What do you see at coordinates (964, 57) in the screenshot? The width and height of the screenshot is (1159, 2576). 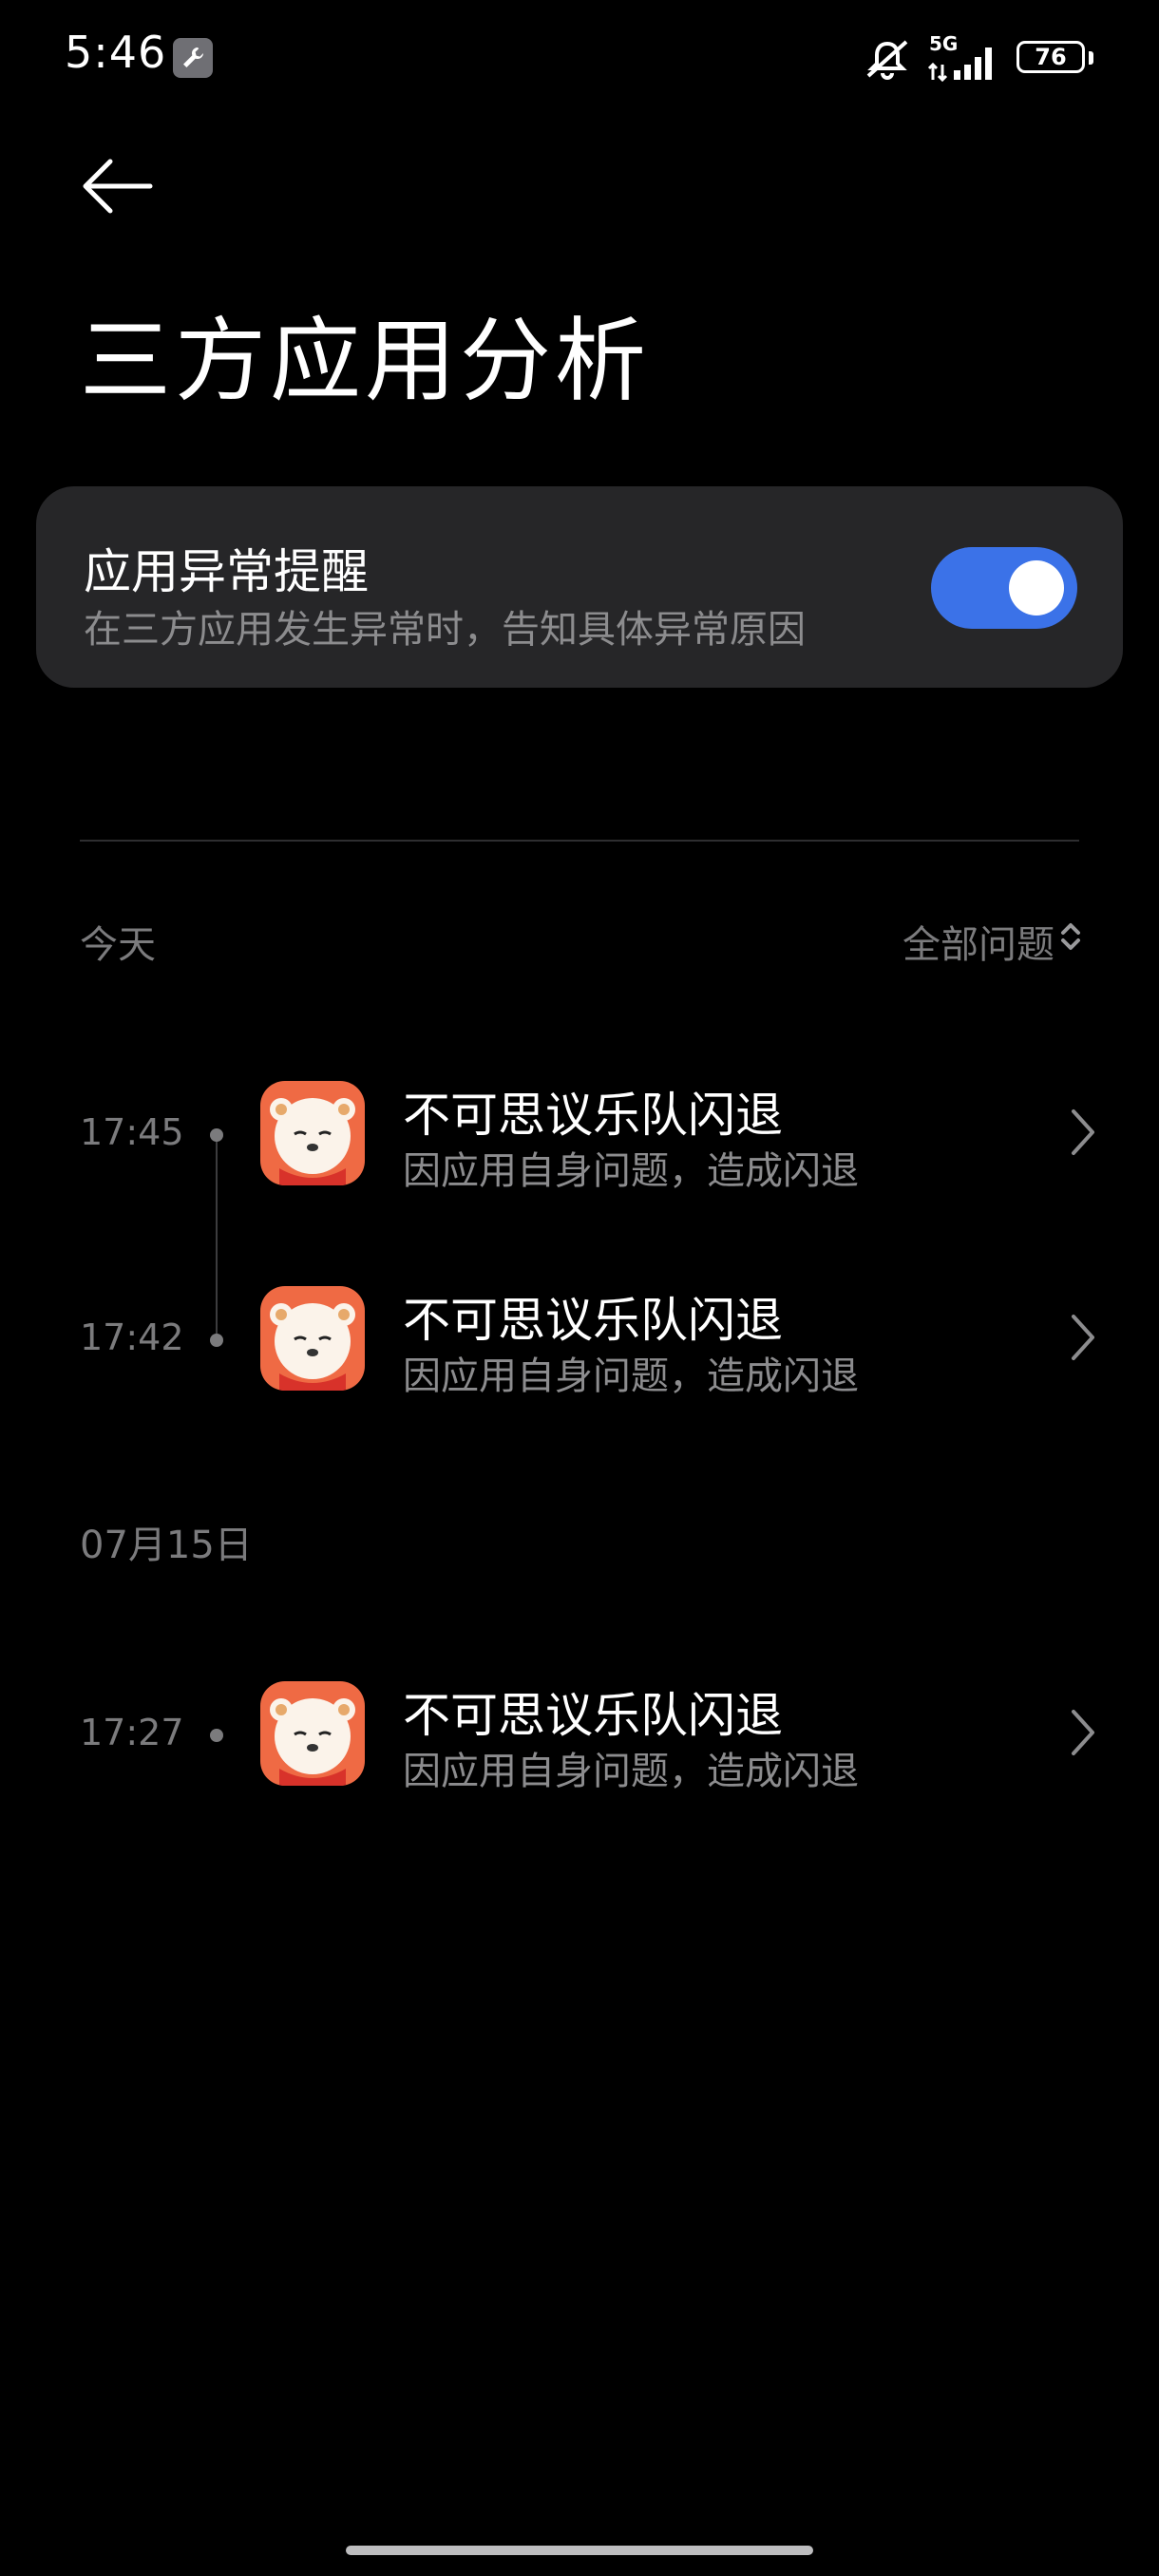 I see `signal-icon: 5G` at bounding box center [964, 57].